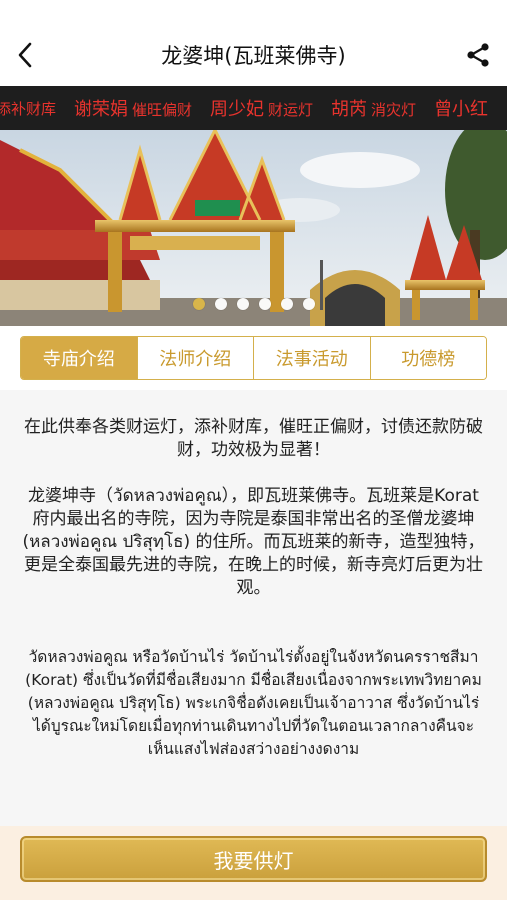 Image resolution: width=507 pixels, height=900 pixels. I want to click on ticker-item: 谢荣娟 催旺偏财, so click(133, 108).